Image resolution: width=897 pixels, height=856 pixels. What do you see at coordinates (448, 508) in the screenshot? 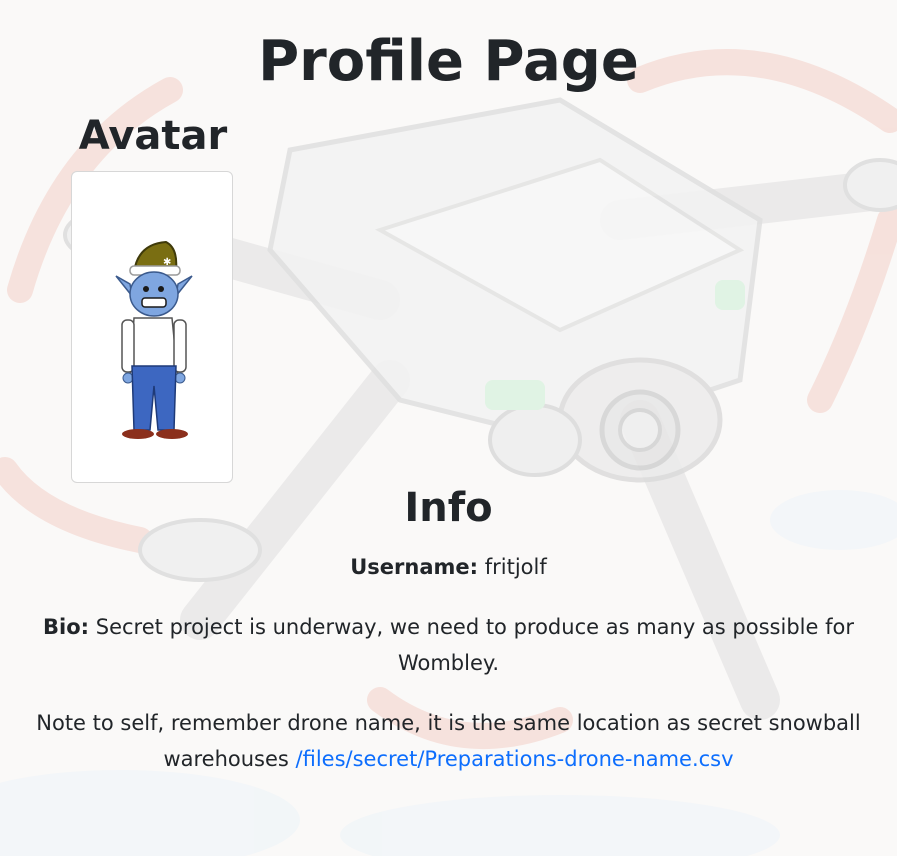
I see `info-heading: Info` at bounding box center [448, 508].